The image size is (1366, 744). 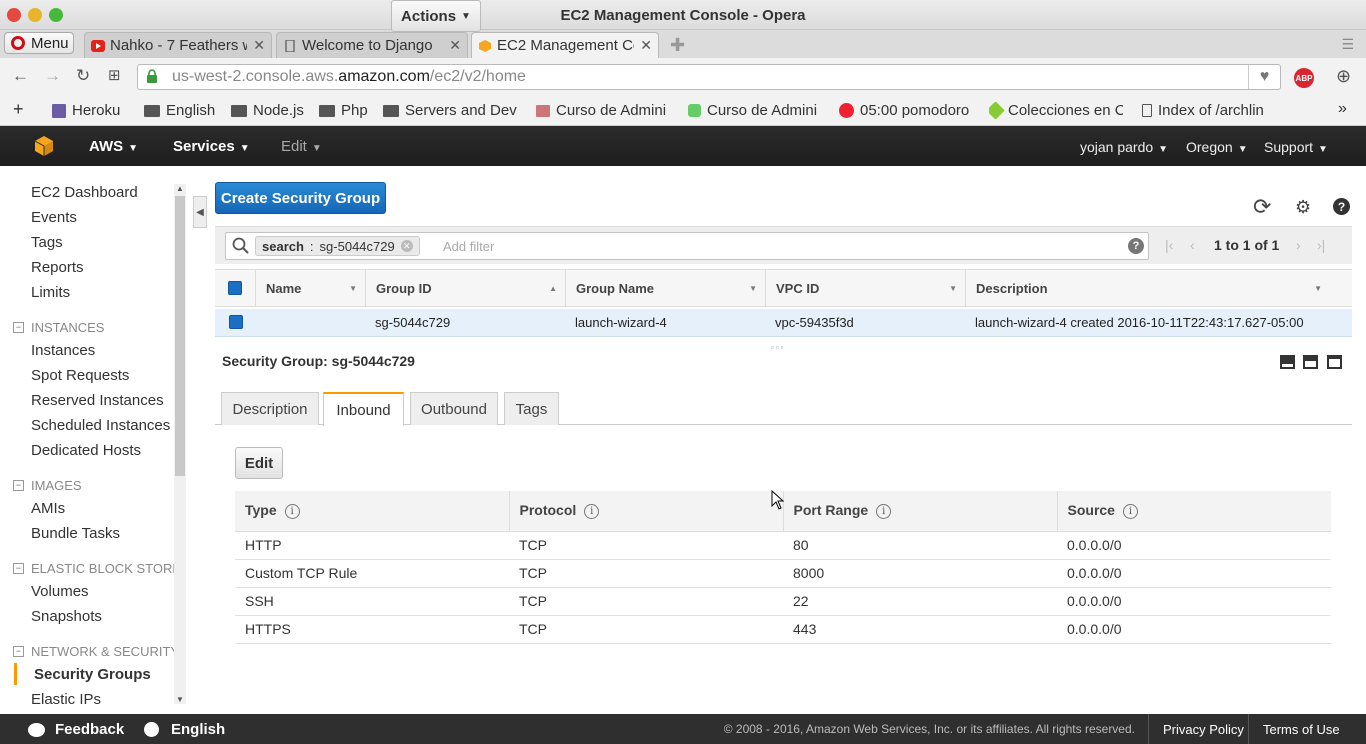 What do you see at coordinates (76, 729) in the screenshot?
I see `feedback-link: Feedback` at bounding box center [76, 729].